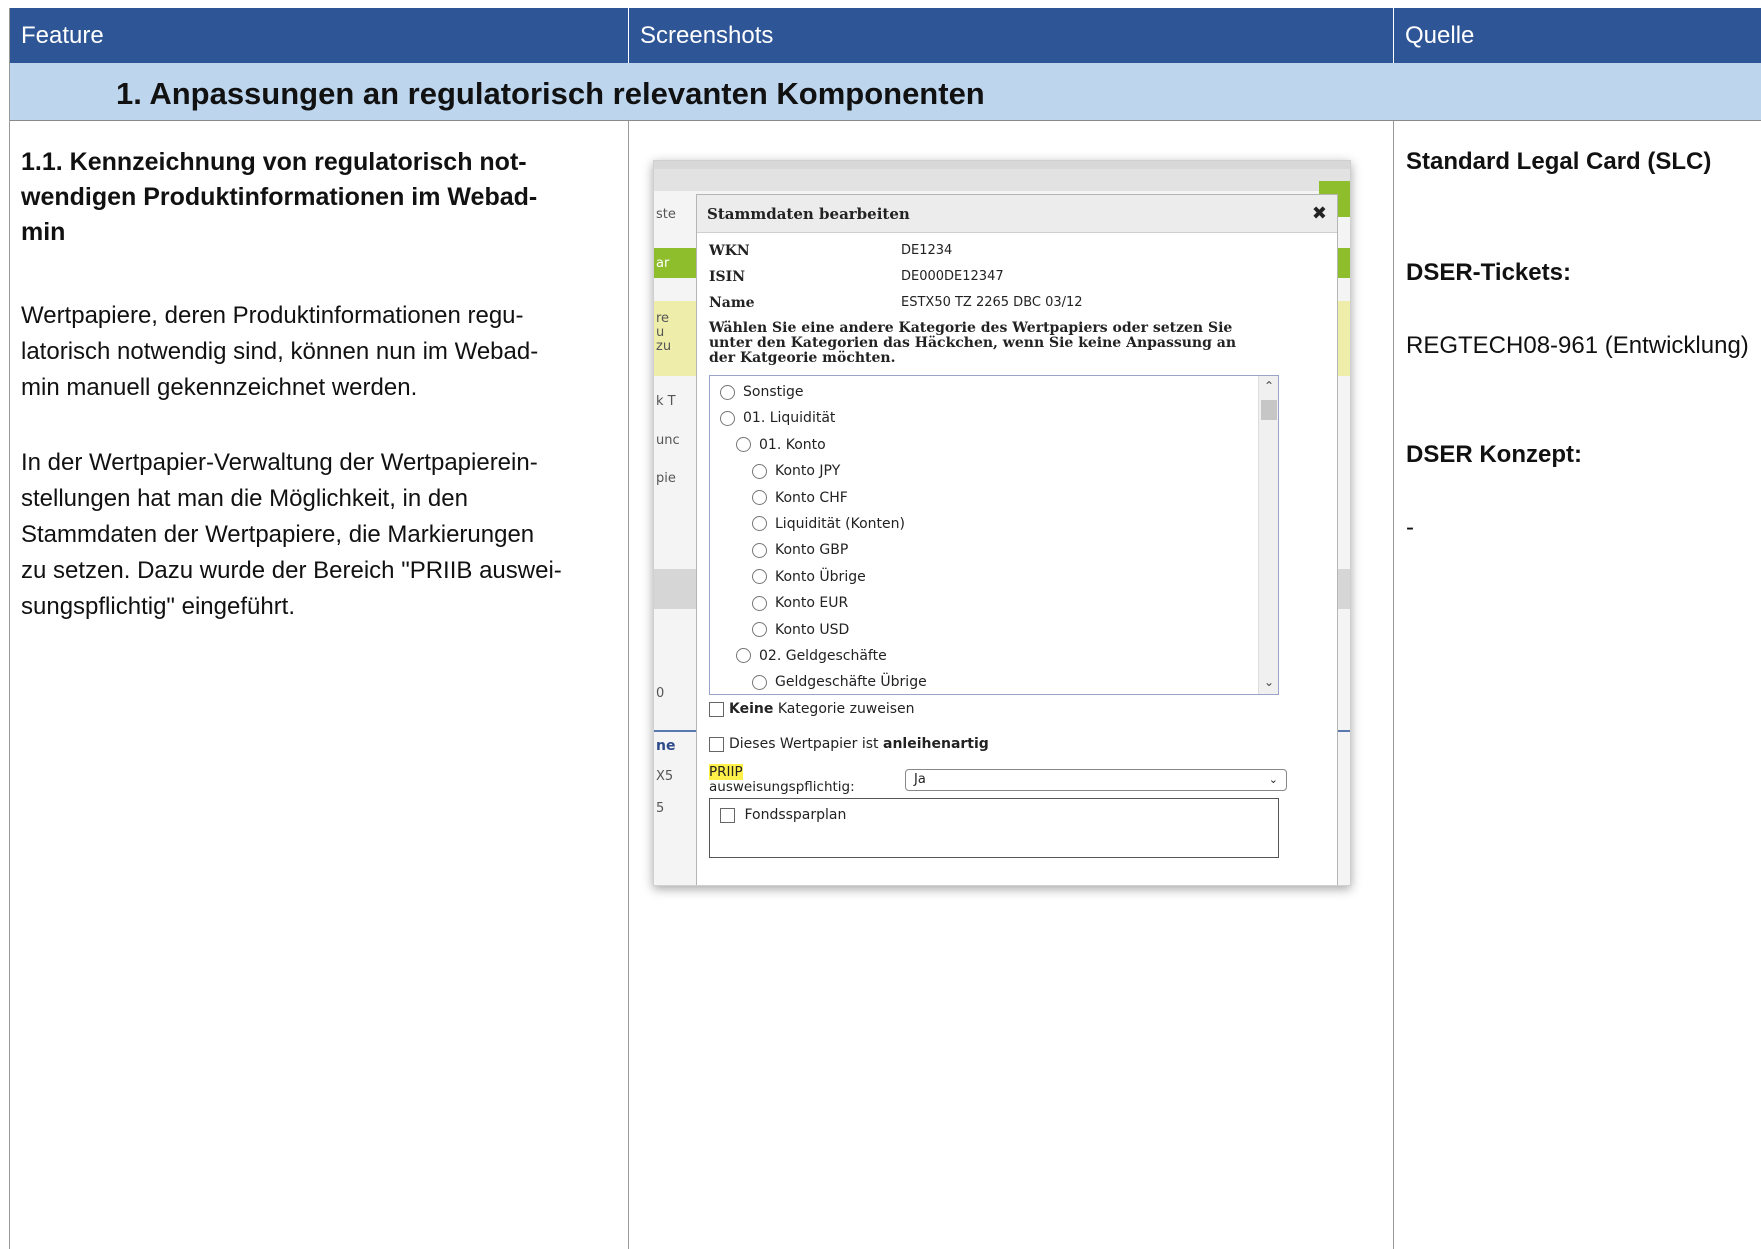 The height and width of the screenshot is (1249, 1761). What do you see at coordinates (727, 815) in the screenshot?
I see `fonds-checkbox` at bounding box center [727, 815].